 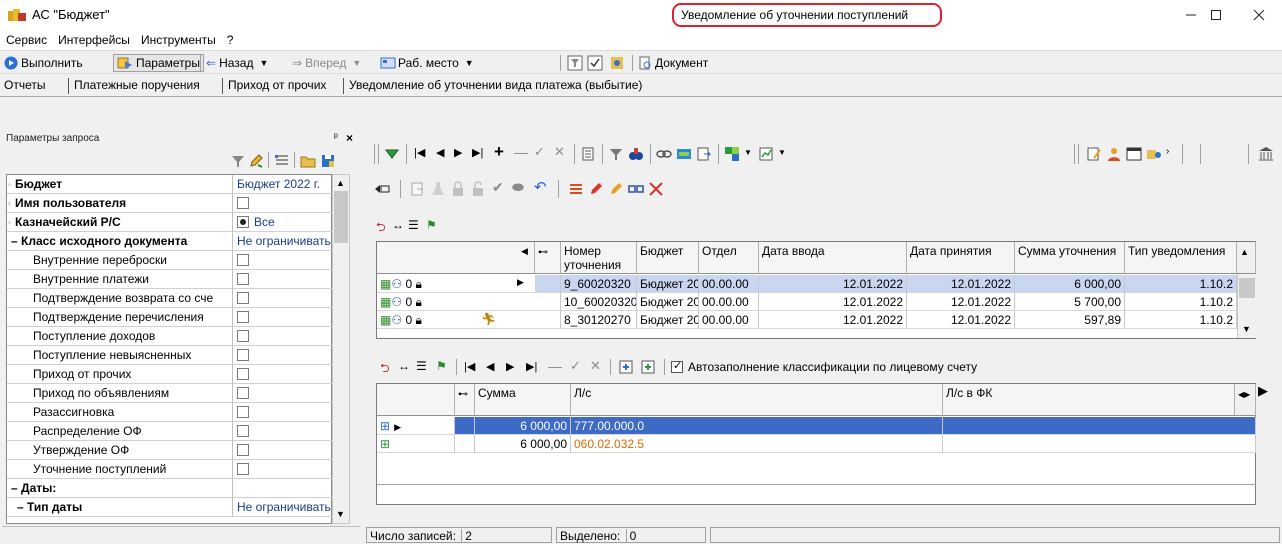 I want to click on user-icon, so click(x=1114, y=154).